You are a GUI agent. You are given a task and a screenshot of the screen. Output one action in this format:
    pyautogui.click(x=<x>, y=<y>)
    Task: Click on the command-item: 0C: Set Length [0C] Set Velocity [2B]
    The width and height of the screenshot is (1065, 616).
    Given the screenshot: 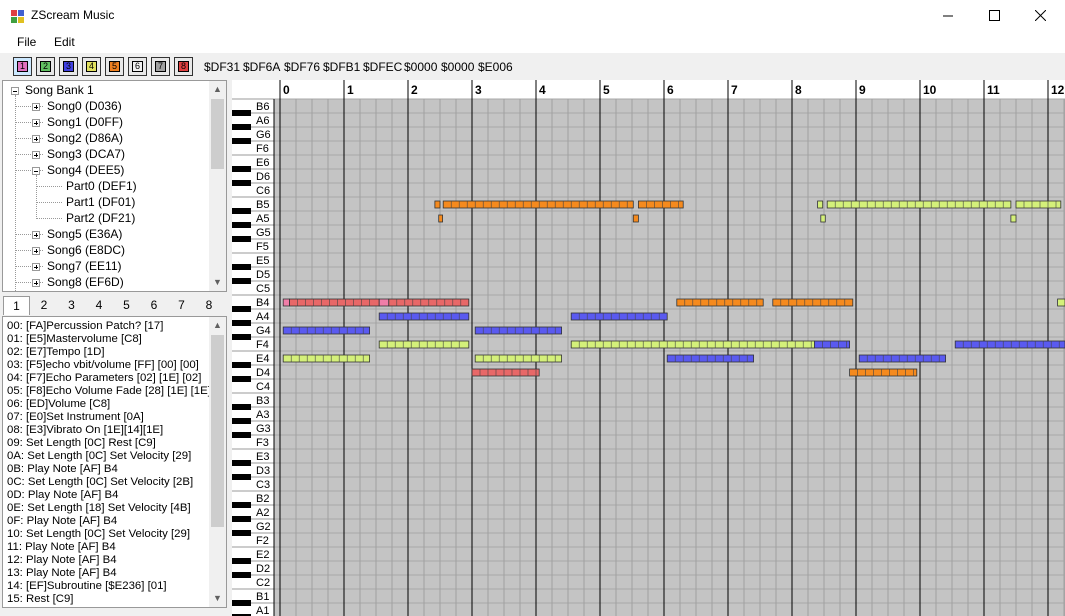 What is the action you would take?
    pyautogui.click(x=100, y=482)
    